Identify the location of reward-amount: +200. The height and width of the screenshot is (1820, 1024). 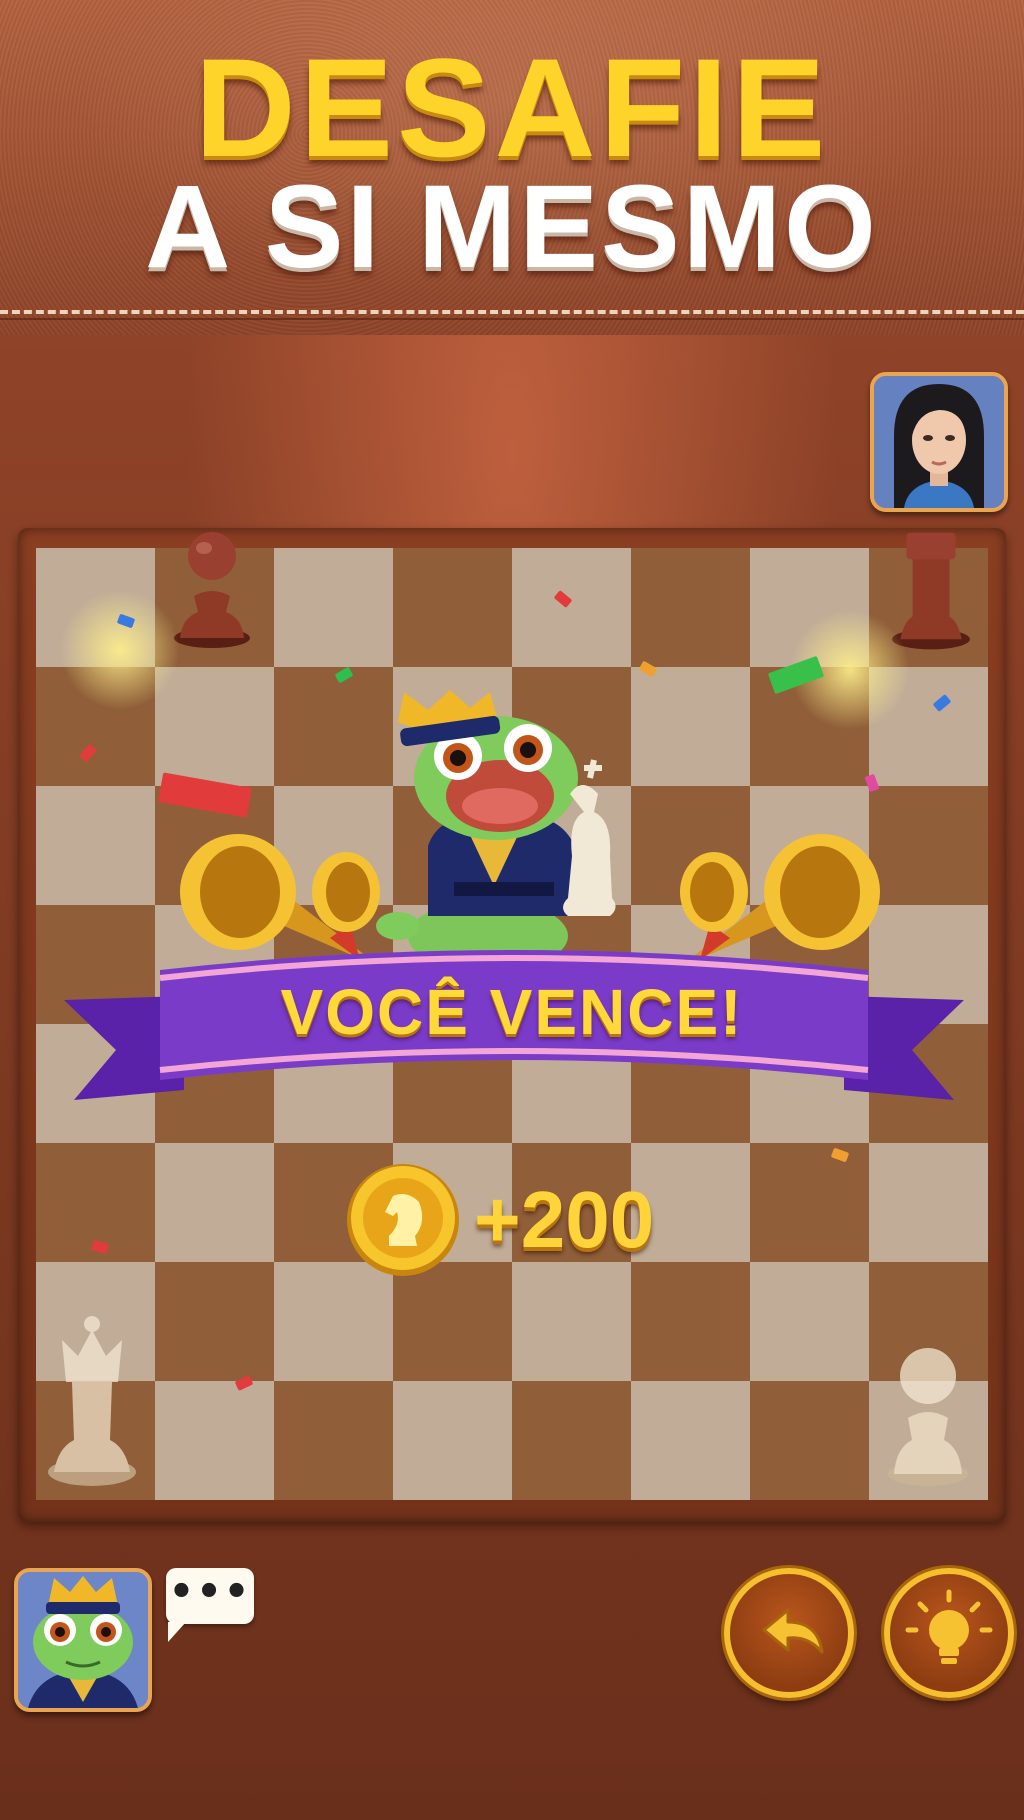
(564, 1219).